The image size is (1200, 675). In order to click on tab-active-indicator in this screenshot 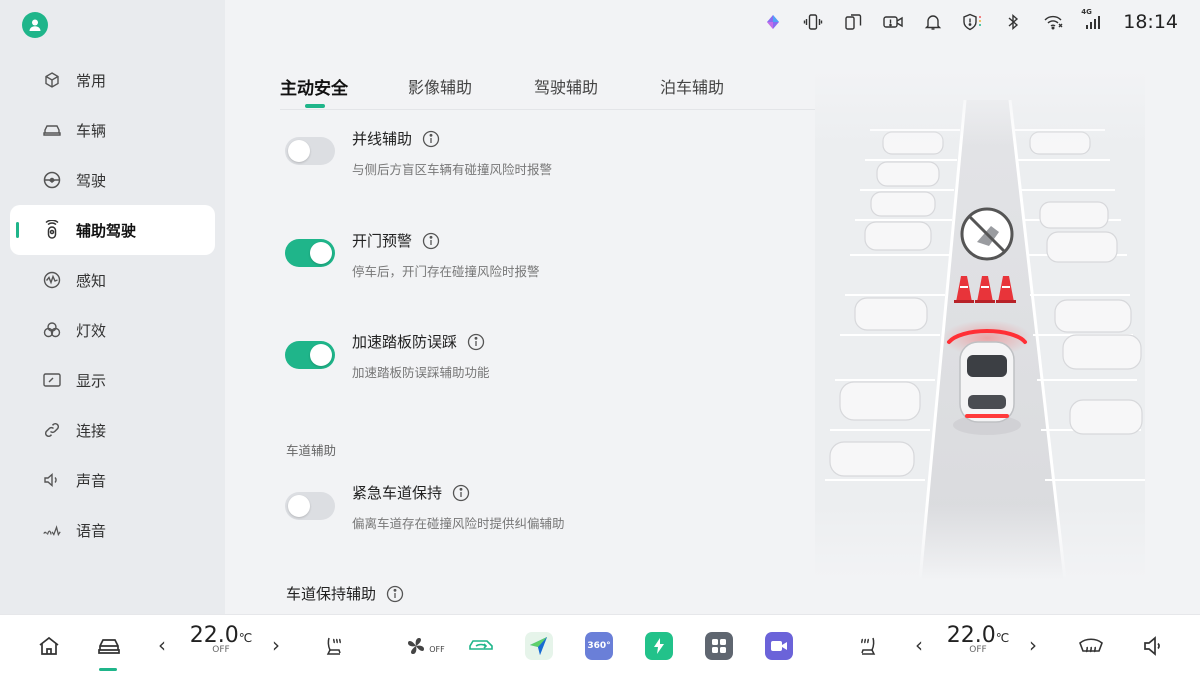, I will do `click(315, 106)`.